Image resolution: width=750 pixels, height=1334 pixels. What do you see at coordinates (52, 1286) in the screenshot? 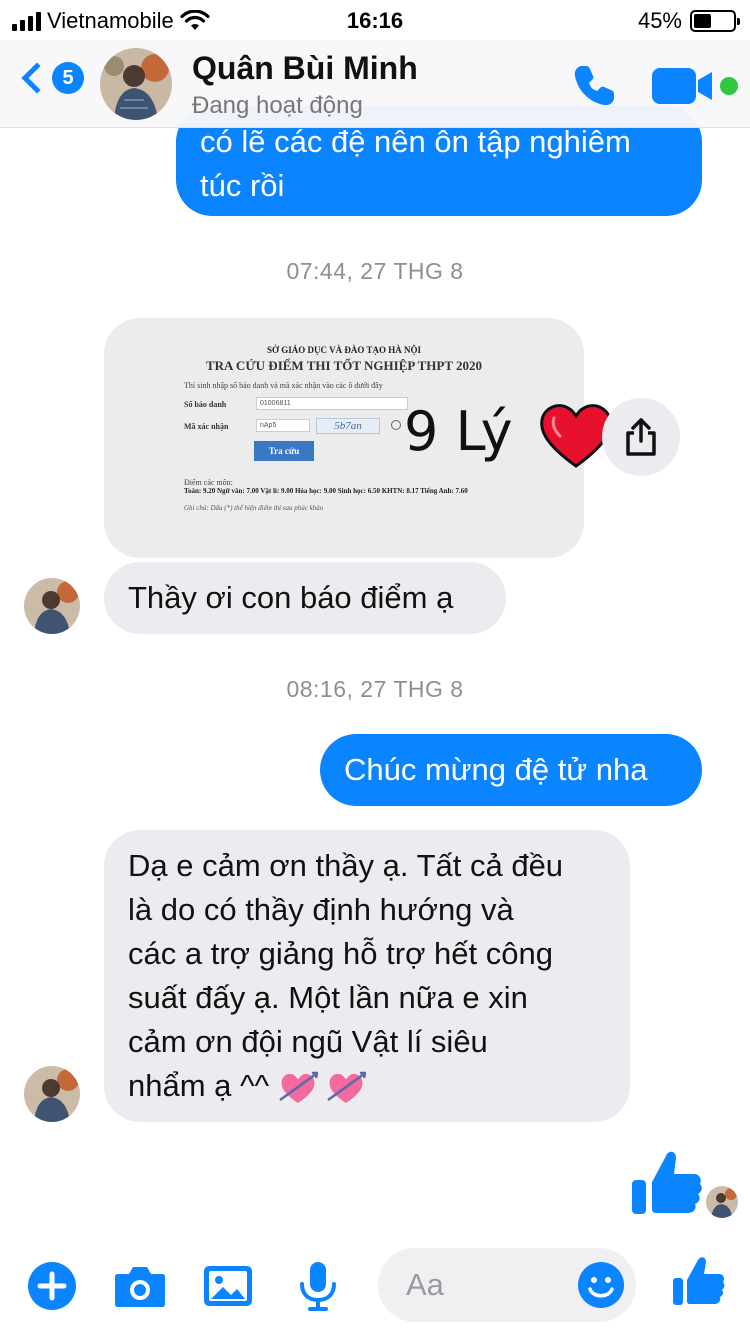
I see `plus-icon` at bounding box center [52, 1286].